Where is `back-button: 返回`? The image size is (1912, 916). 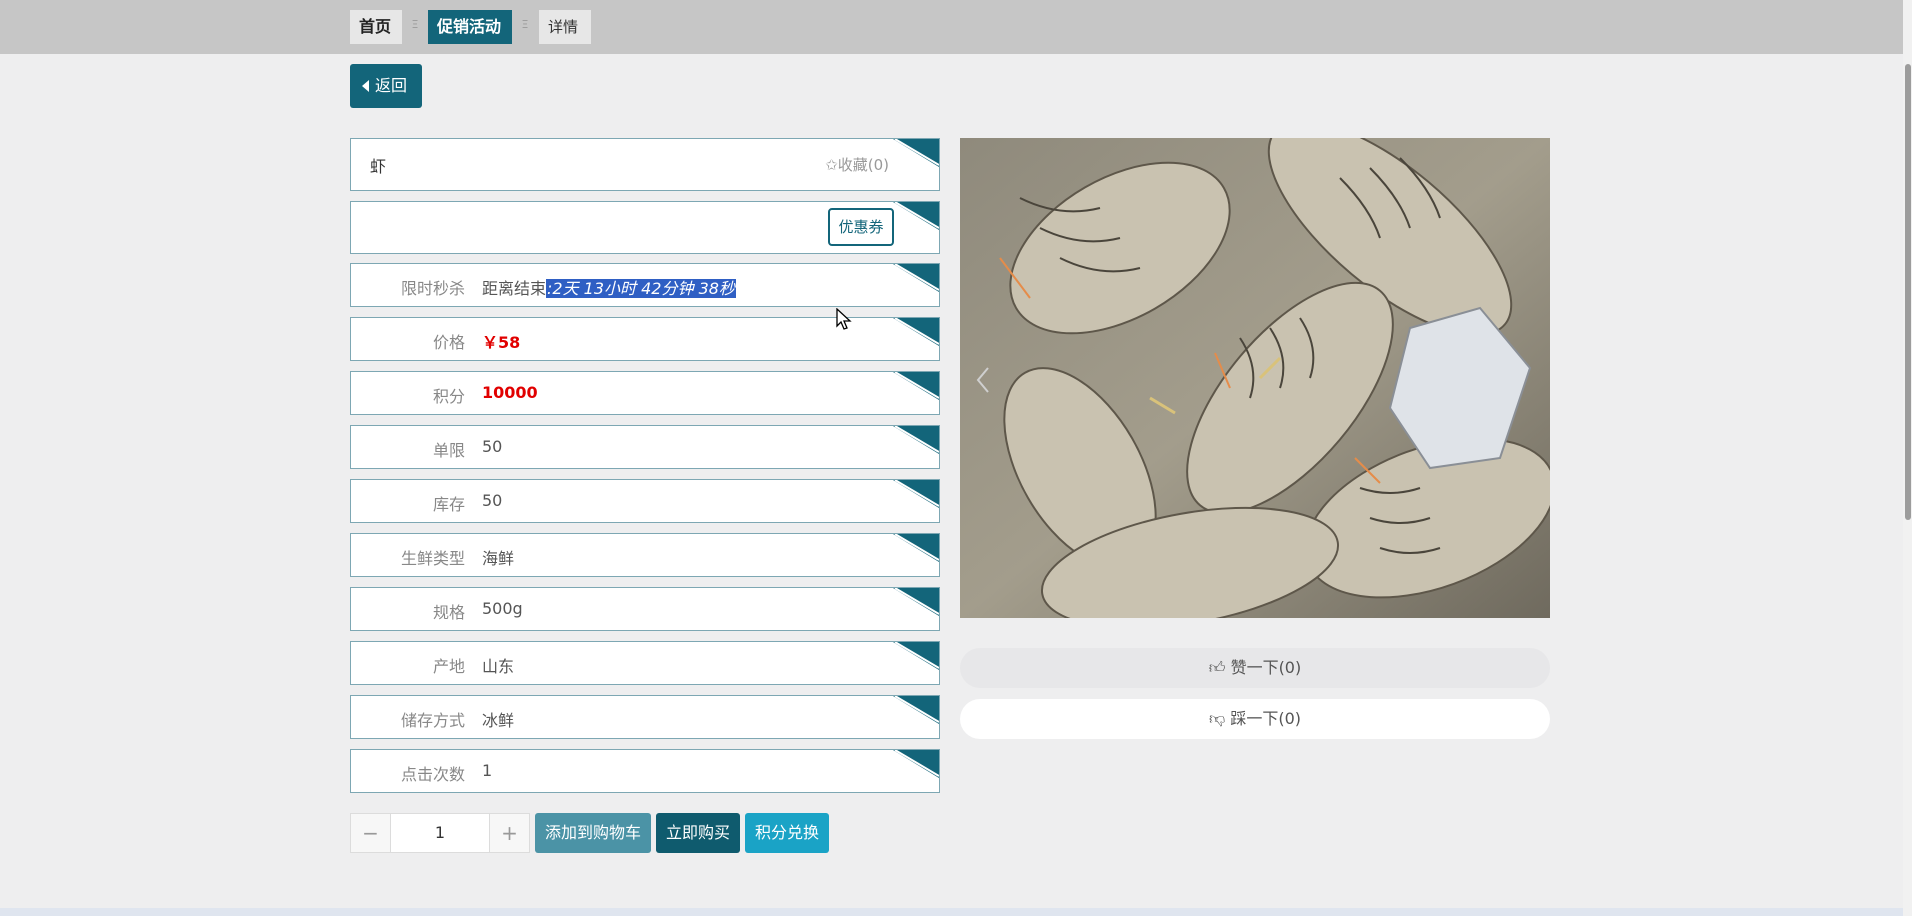 back-button: 返回 is located at coordinates (386, 86).